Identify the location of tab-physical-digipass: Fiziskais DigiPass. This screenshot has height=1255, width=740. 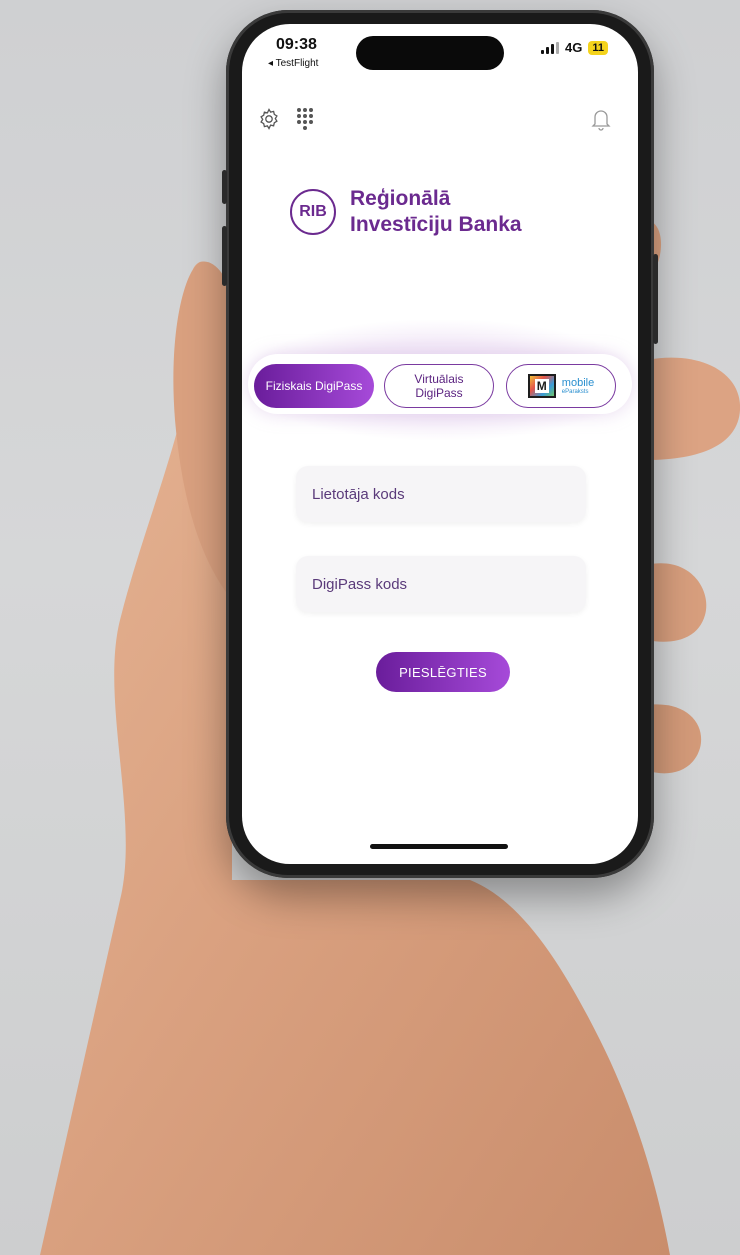
(314, 386).